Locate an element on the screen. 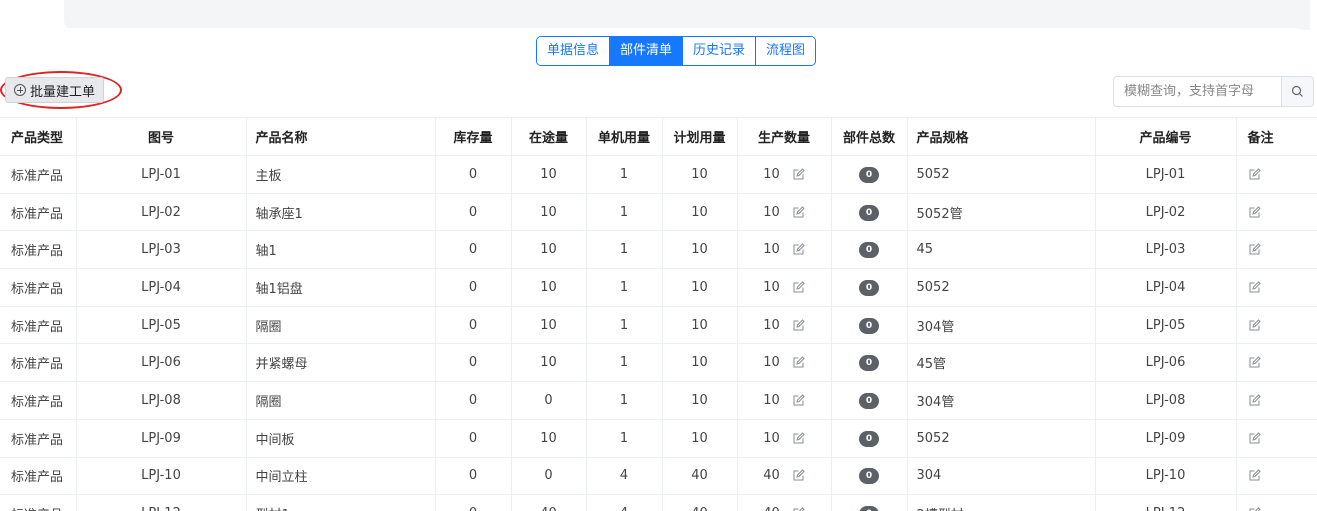 Image resolution: width=1317 pixels, height=511 pixels. tab-history: 历史记录 is located at coordinates (720, 51).